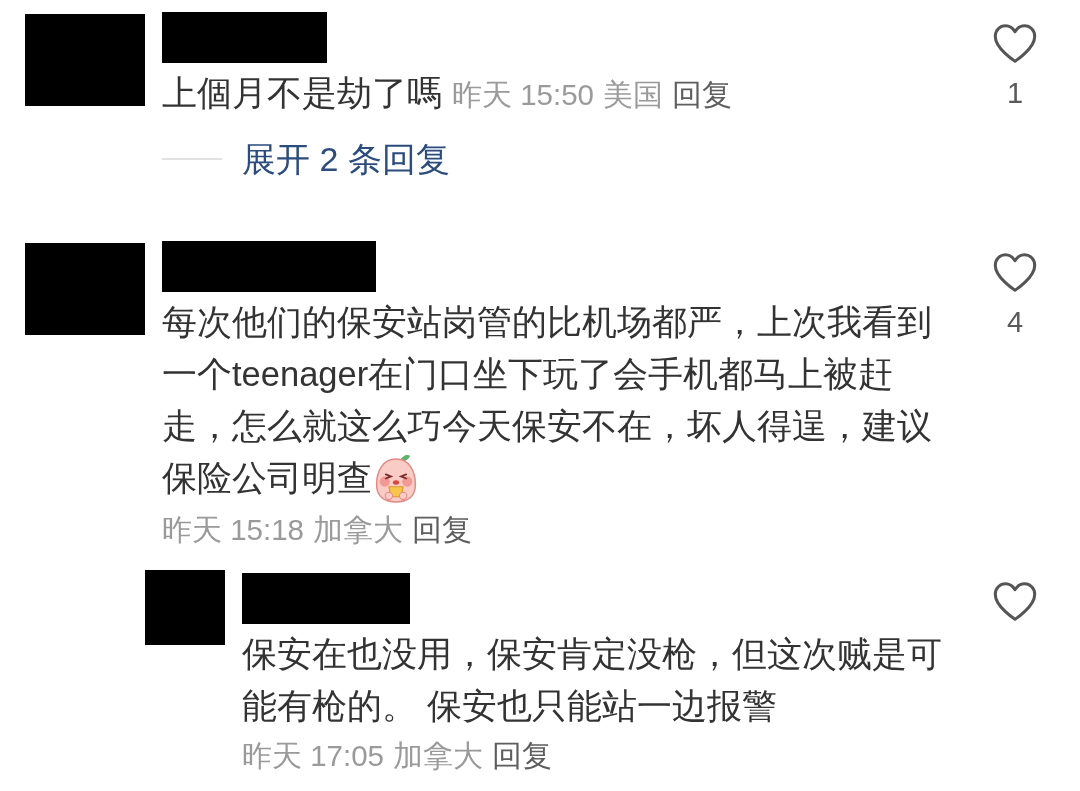 This screenshot has width=1080, height=791. Describe the element at coordinates (1015, 93) in the screenshot. I see `like-count: 1` at that location.